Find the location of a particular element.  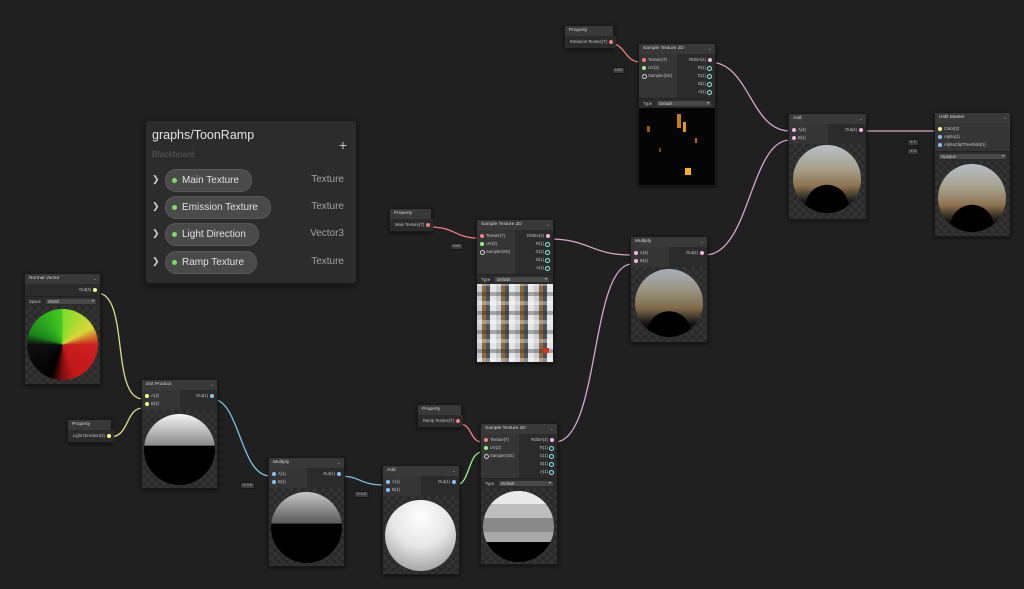

property-pill: Ramp Texture is located at coordinates (211, 262).